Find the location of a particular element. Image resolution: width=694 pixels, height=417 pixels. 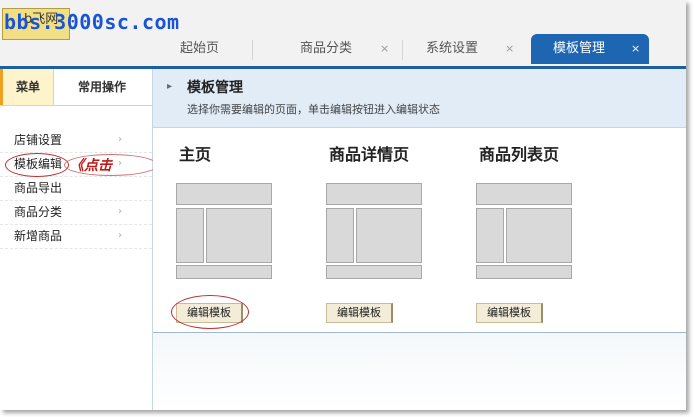

template-title: 主页 is located at coordinates (195, 154).